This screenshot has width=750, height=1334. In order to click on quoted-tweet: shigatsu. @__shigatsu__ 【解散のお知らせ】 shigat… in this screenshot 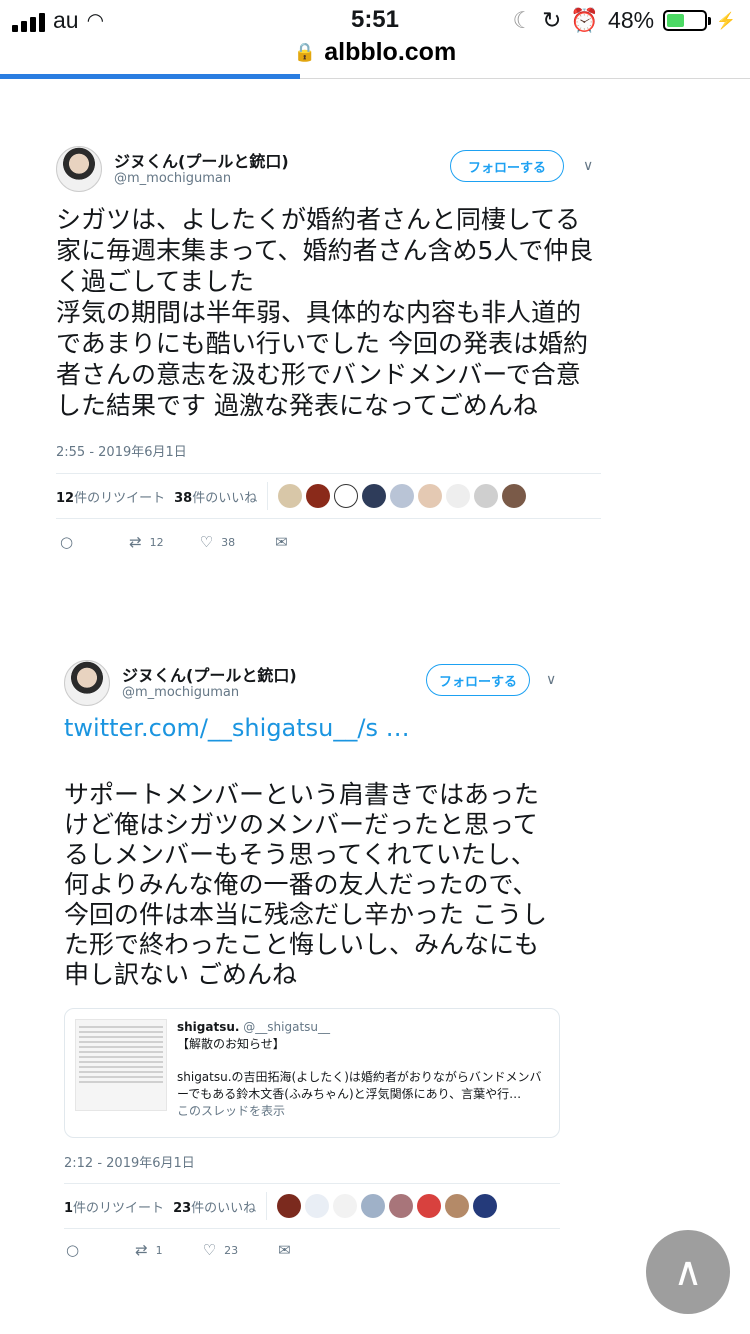, I will do `click(312, 1073)`.